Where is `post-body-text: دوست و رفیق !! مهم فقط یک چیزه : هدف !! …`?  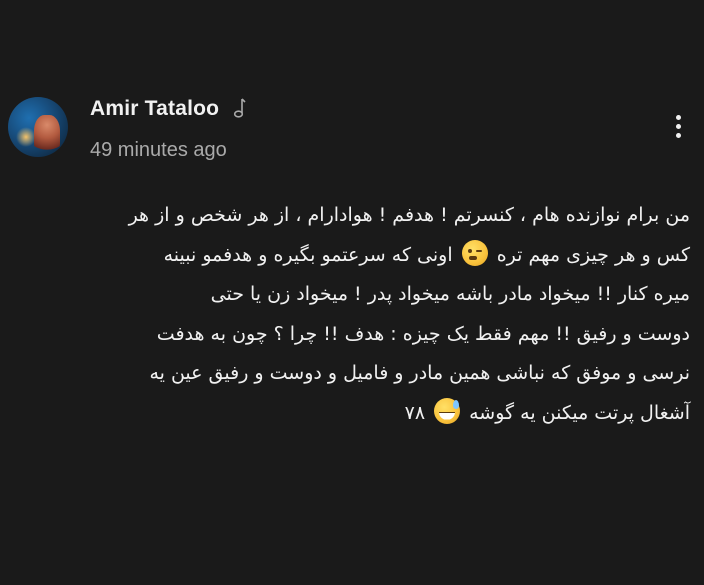
post-body-text: دوست و رفیق !! مهم فقط یک چیزه : هدف !! … is located at coordinates (423, 333).